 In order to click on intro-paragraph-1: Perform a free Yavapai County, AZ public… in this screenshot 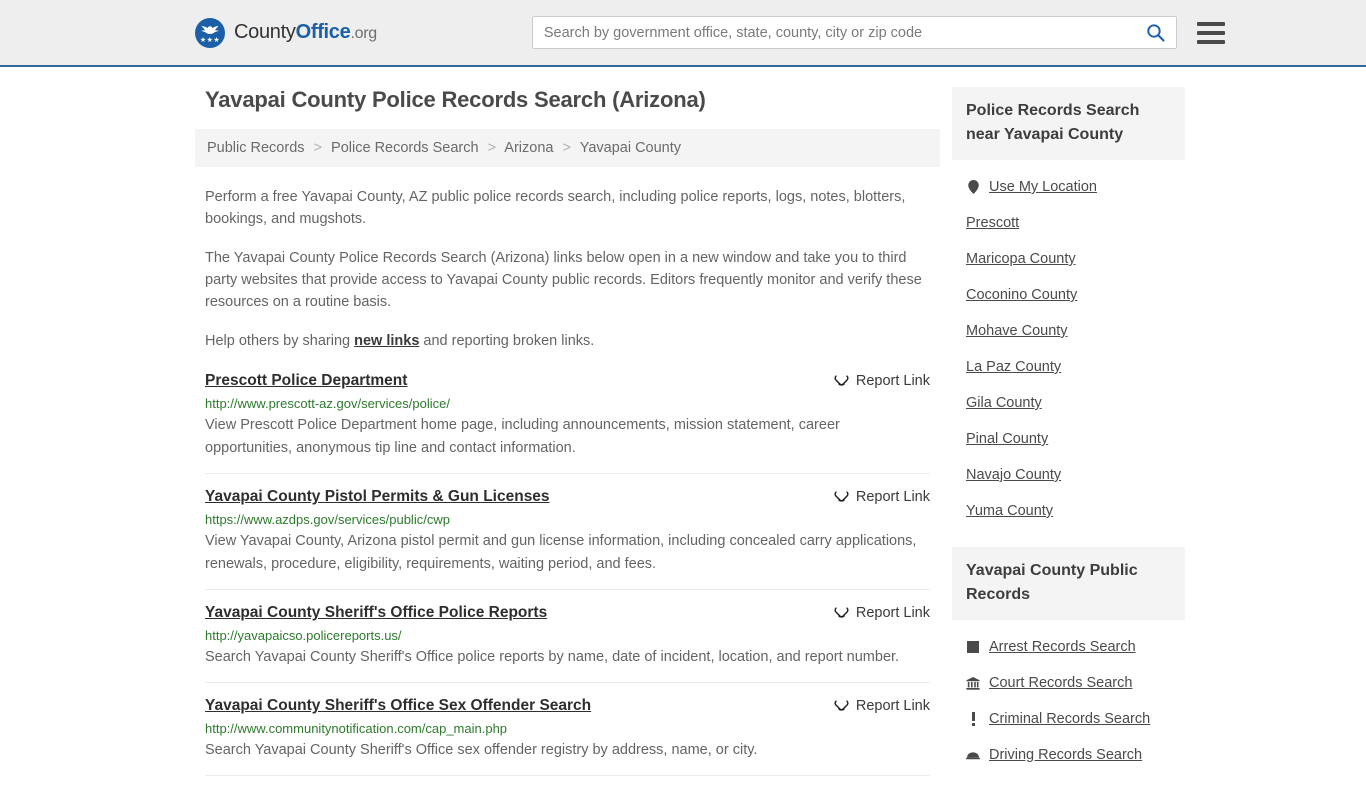, I will do `click(555, 208)`.